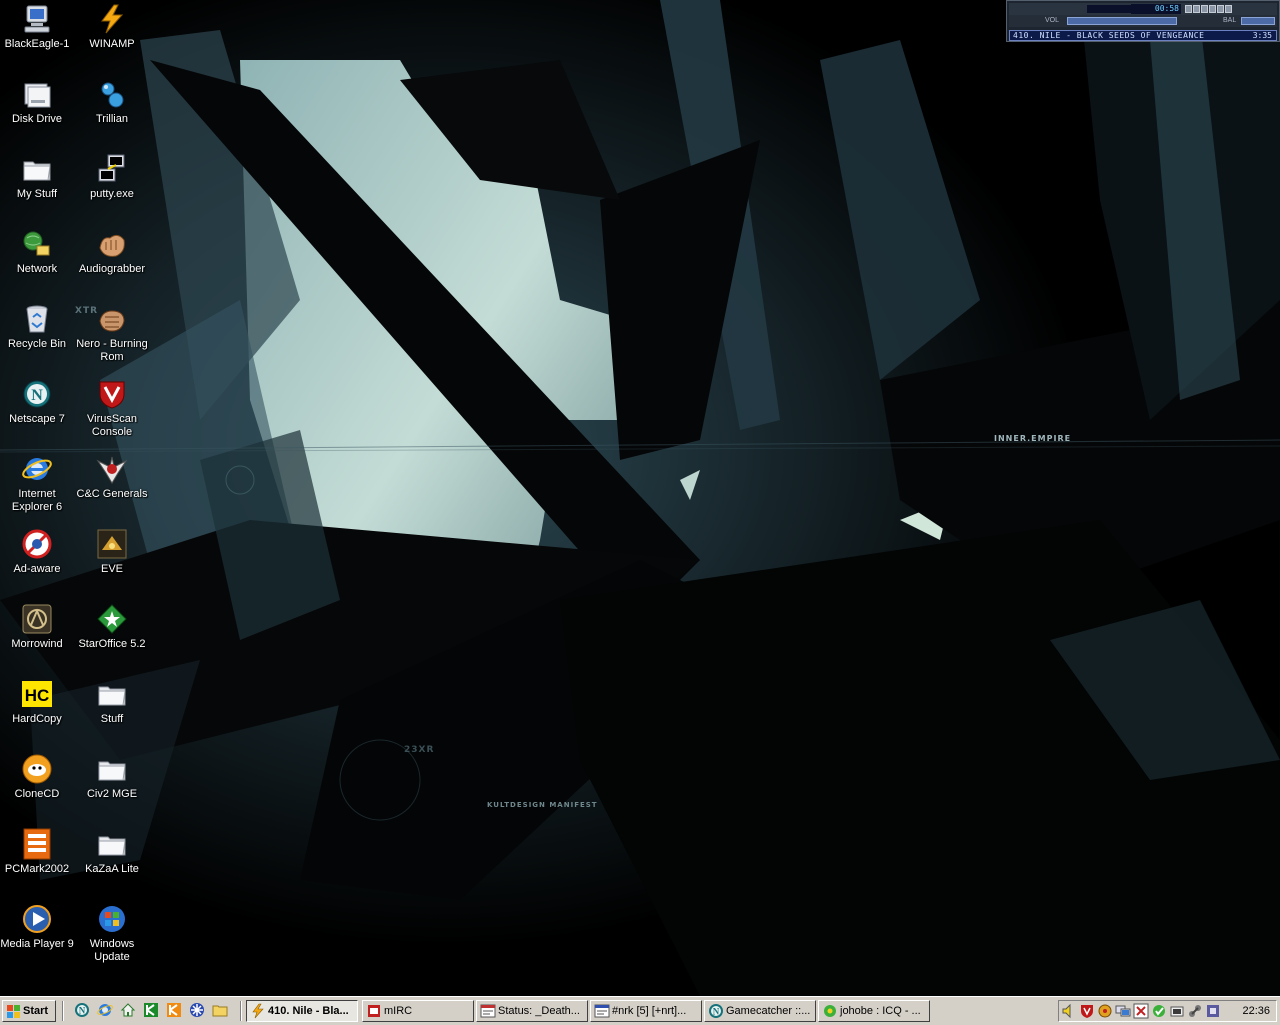 This screenshot has width=1280, height=1025. What do you see at coordinates (1196, 9) in the screenshot?
I see `winamp-play-button` at bounding box center [1196, 9].